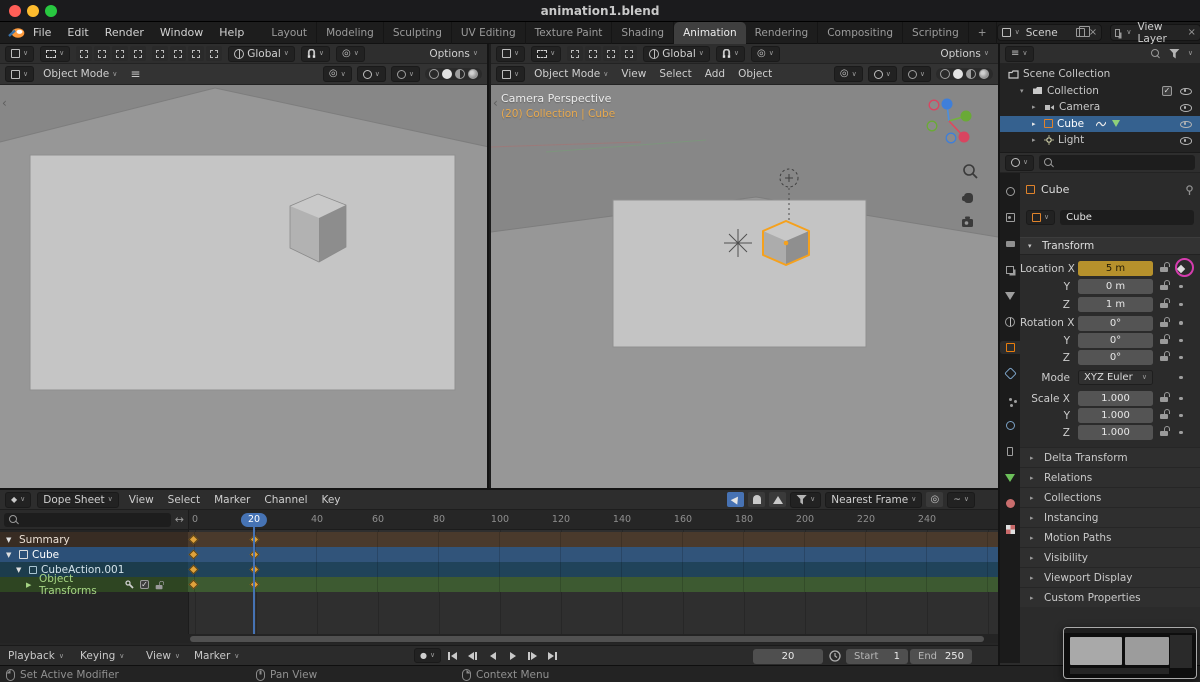 The height and width of the screenshot is (682, 1200). Describe the element at coordinates (33, 11) in the screenshot. I see `minimize-window-button` at that location.